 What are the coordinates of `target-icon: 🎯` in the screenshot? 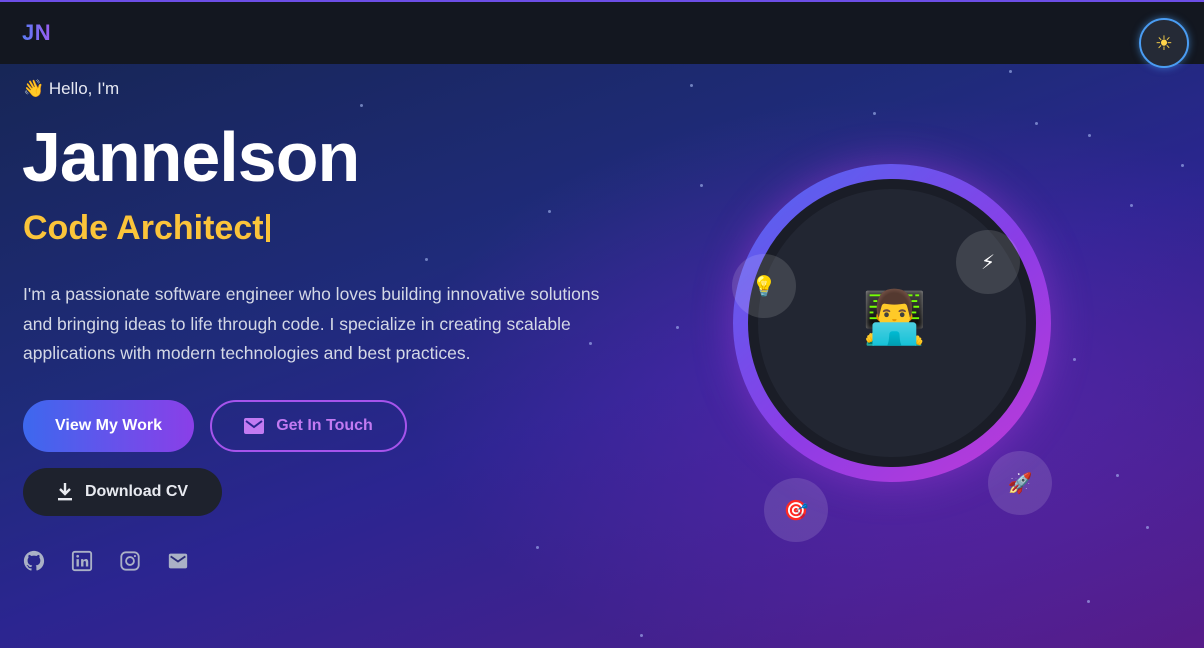 It's located at (796, 510).